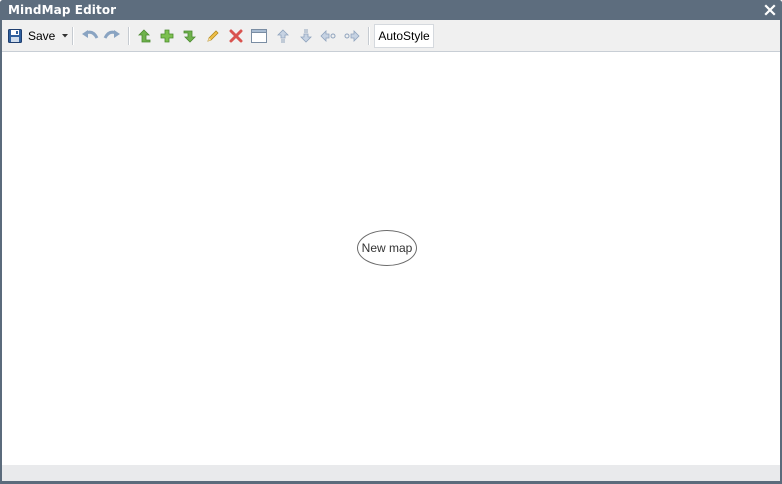  I want to click on window-title: MindMap Editor, so click(62, 10).